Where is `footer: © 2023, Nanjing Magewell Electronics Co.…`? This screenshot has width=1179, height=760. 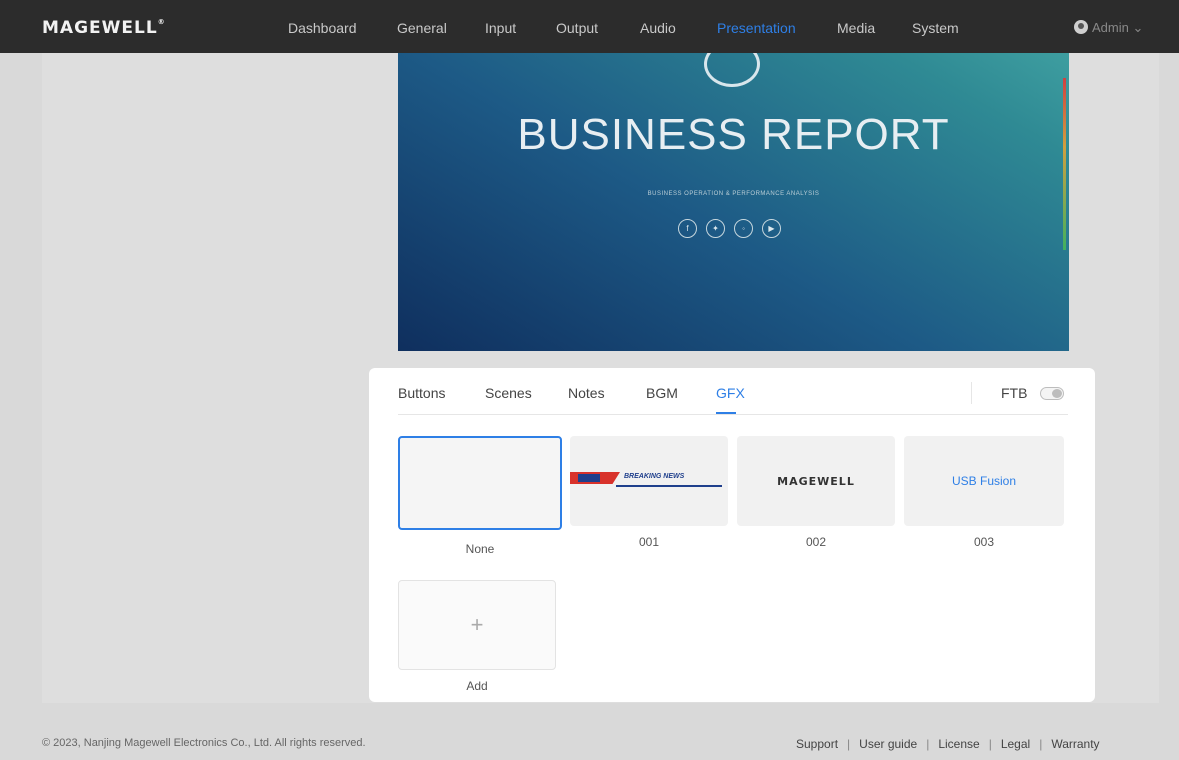 footer: © 2023, Nanjing Magewell Electronics Co.… is located at coordinates (589, 731).